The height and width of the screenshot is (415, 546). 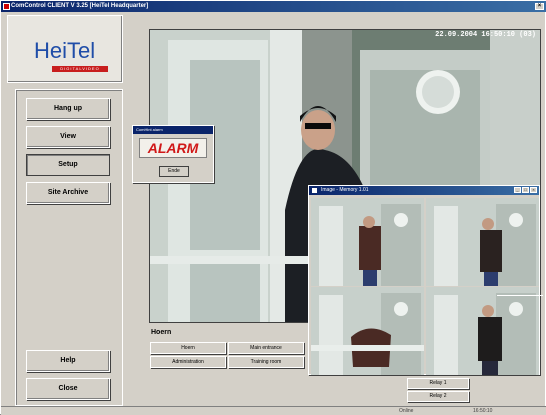 I want to click on connection-status: Online, so click(x=406, y=411).